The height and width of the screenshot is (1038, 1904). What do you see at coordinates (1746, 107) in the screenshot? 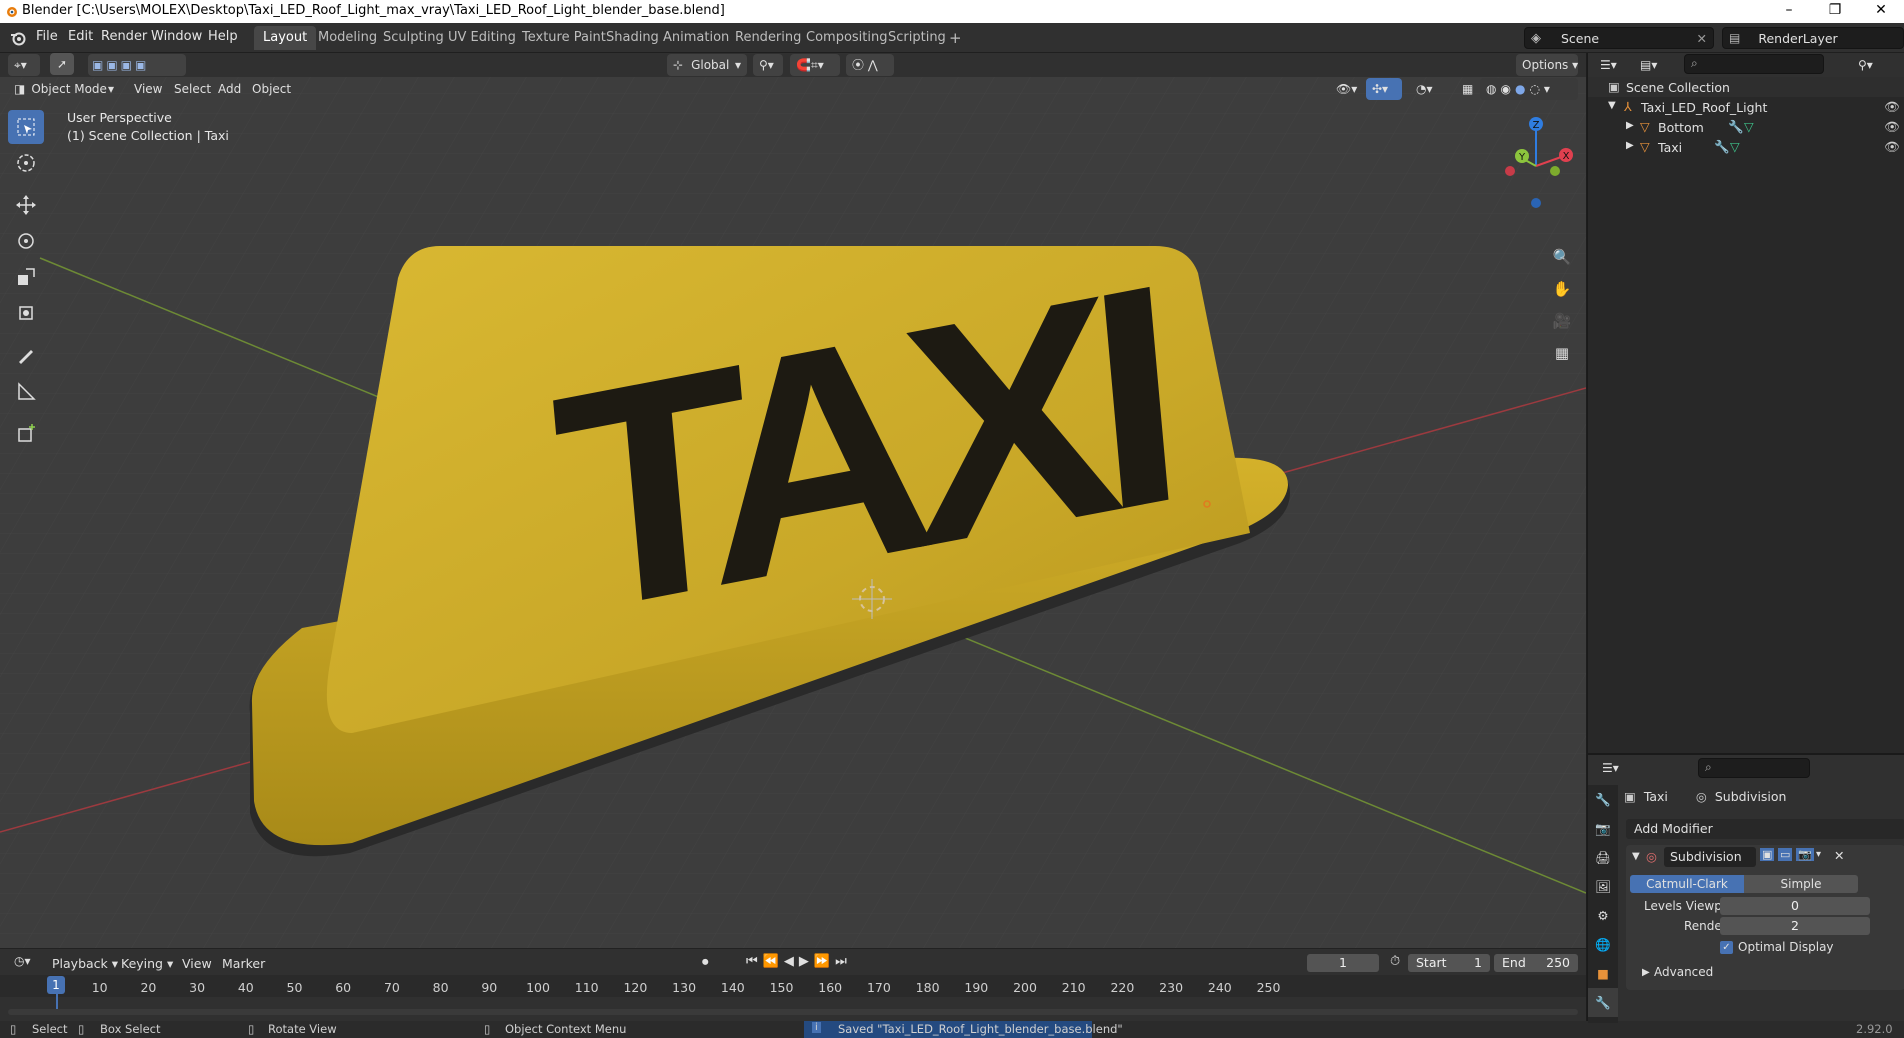
I see `outliner-row-taxi-led-roof-light: ▼ ⅄ Taxi_LED_Roof_Light 👁` at bounding box center [1746, 107].